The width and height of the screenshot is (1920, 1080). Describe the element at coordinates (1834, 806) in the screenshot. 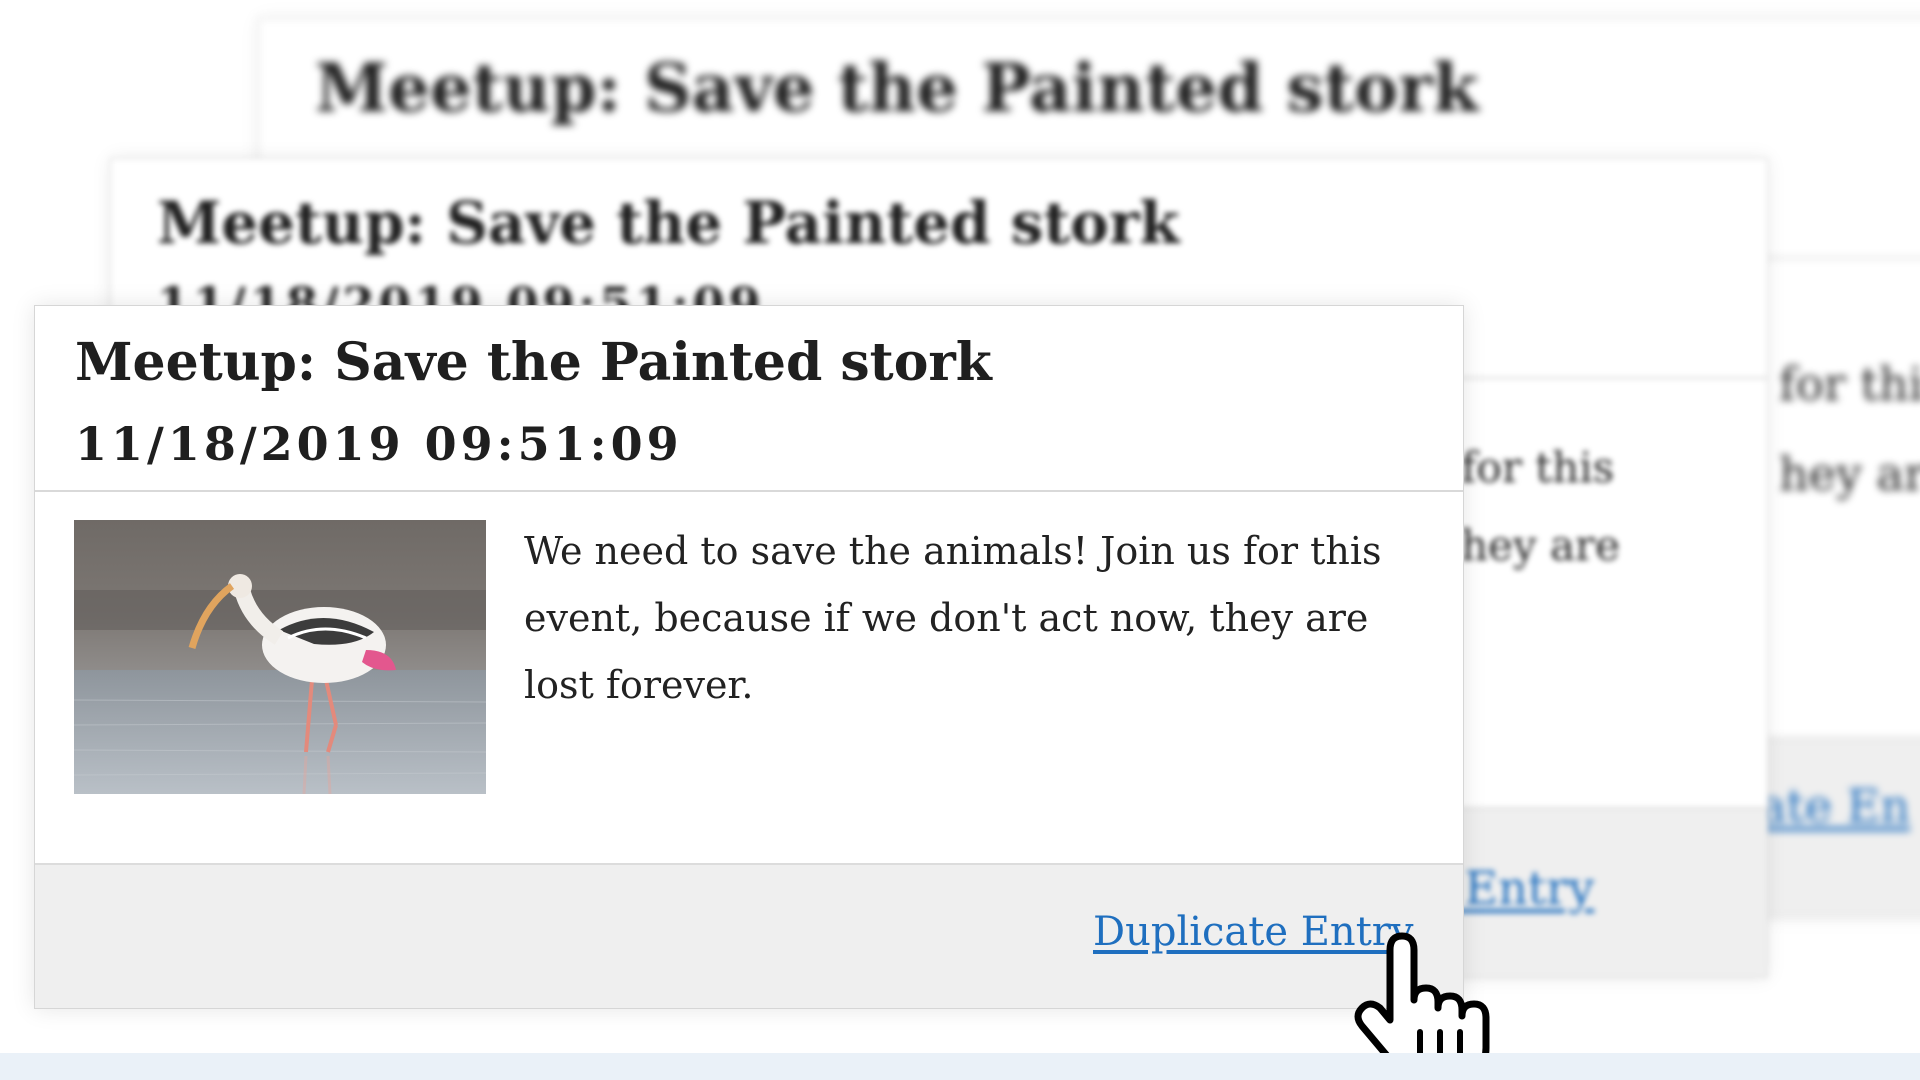

I see `duplicate-entry-link: ate En` at that location.